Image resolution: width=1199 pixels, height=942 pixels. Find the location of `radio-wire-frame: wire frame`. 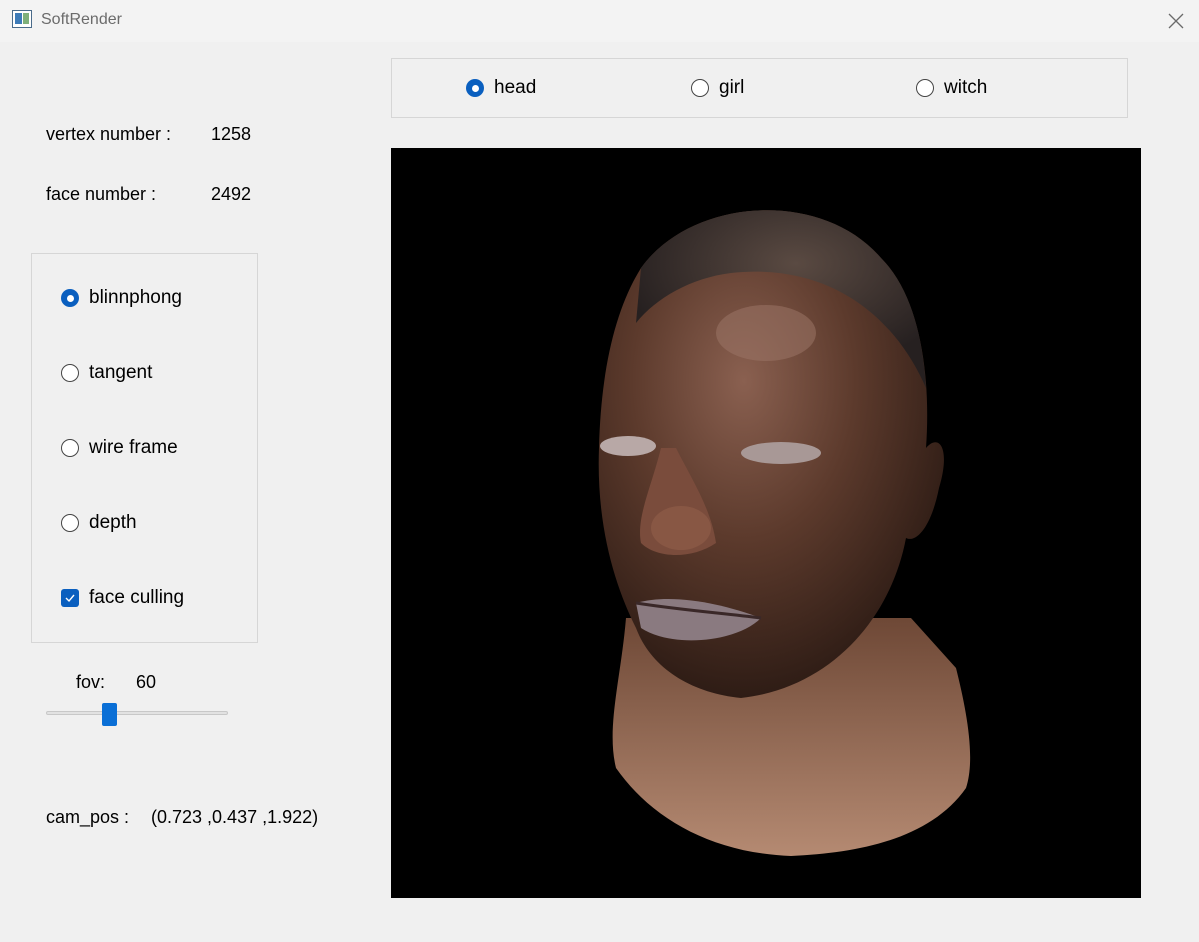

radio-wire-frame: wire frame is located at coordinates (119, 448).